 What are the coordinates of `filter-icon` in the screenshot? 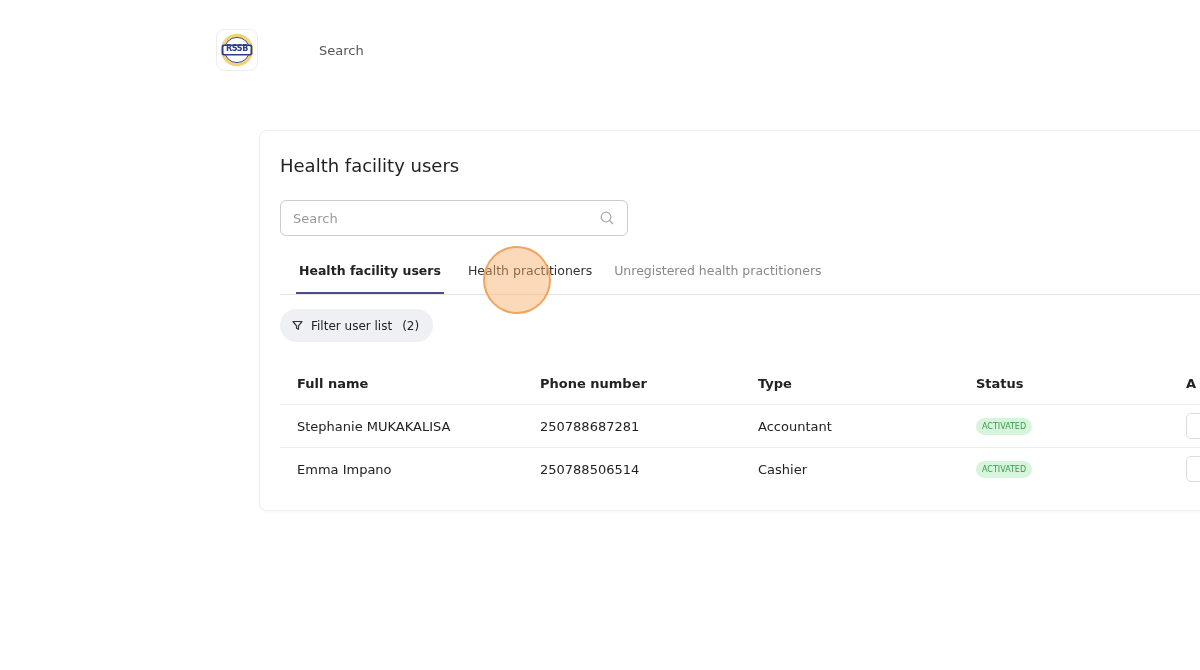 It's located at (297, 325).